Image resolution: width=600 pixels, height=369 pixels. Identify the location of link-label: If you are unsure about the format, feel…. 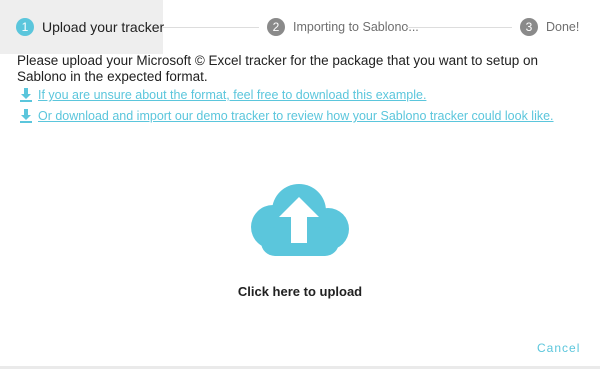
(232, 95).